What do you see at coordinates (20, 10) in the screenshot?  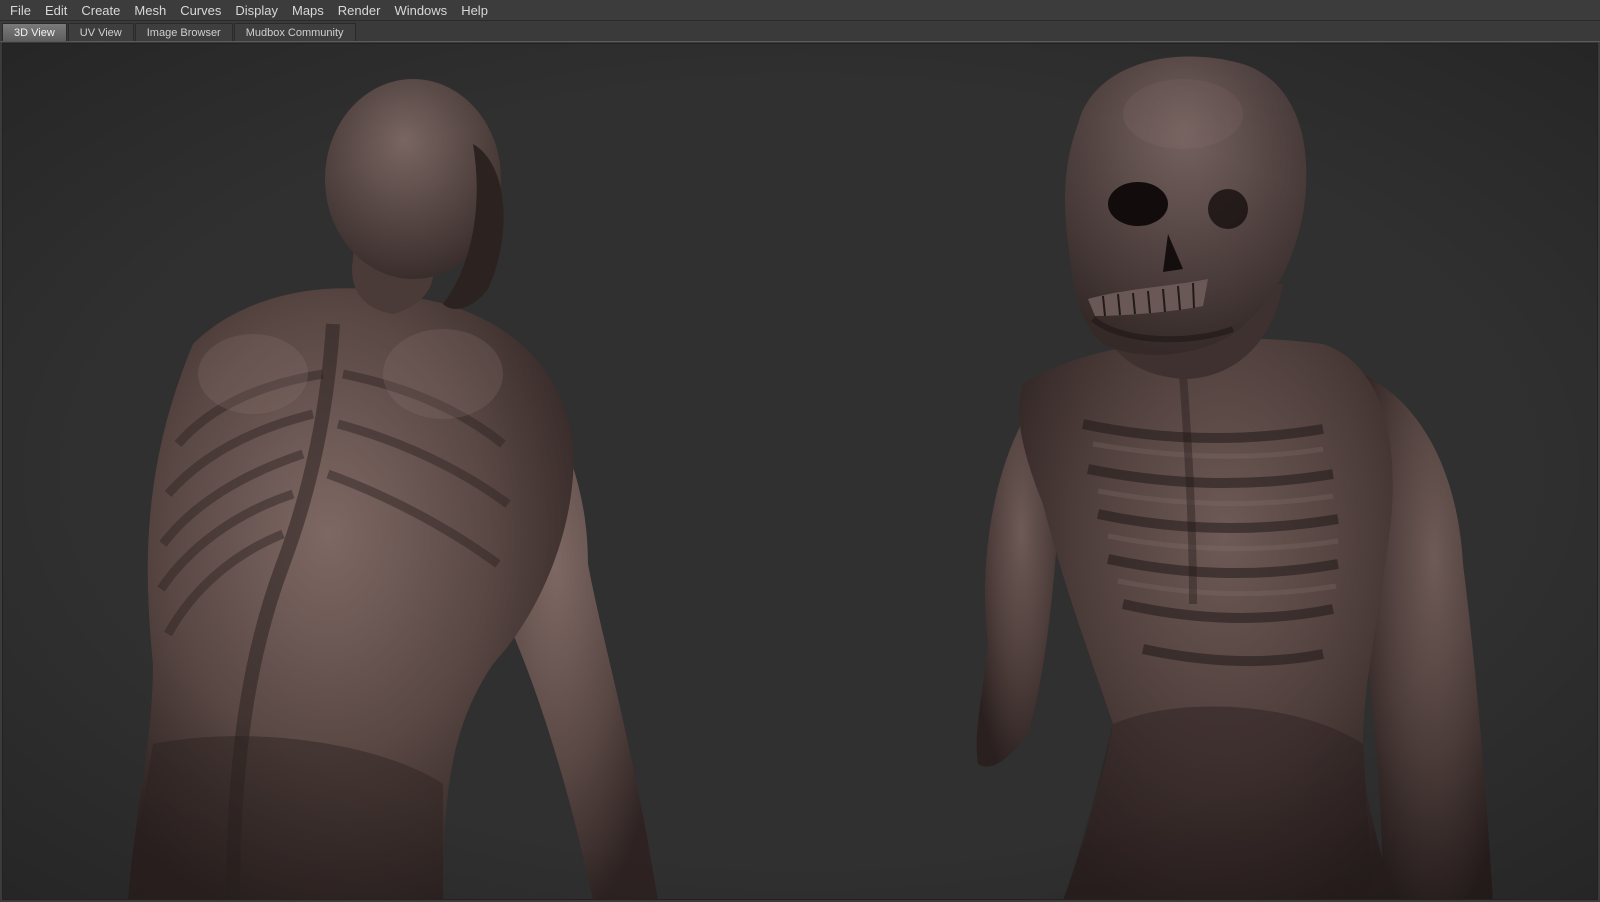 I see `menu-file: File` at bounding box center [20, 10].